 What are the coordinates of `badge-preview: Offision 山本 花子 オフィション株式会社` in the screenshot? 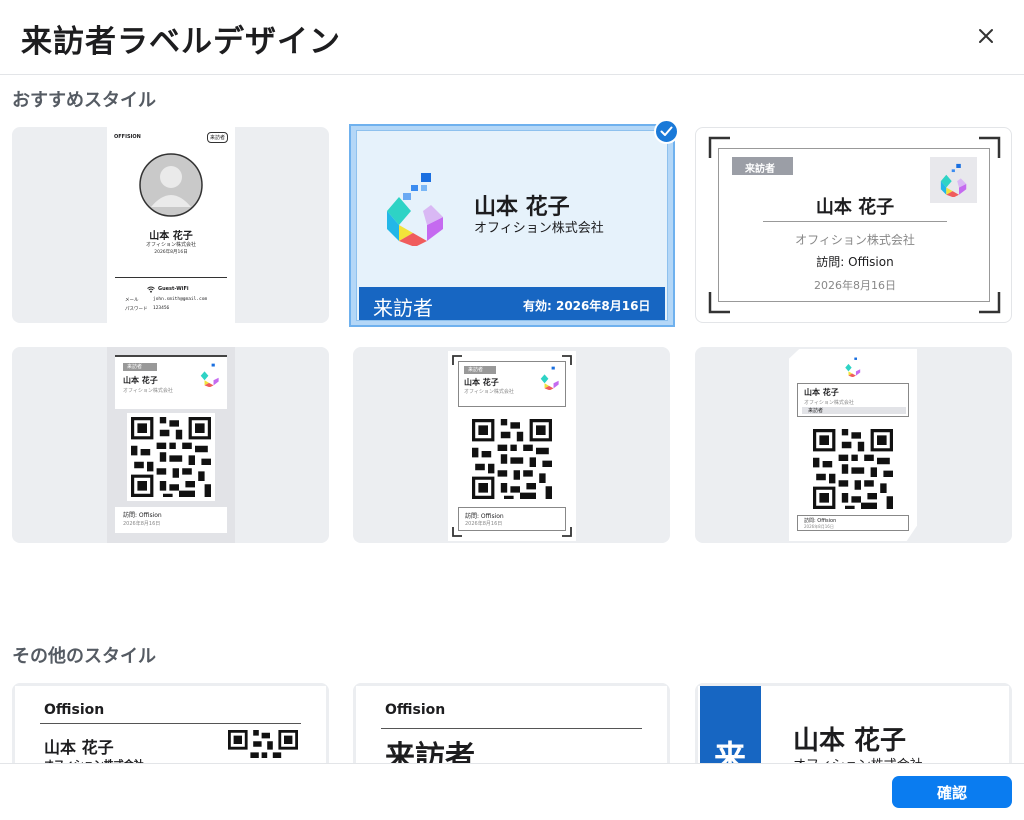 It's located at (170, 729).